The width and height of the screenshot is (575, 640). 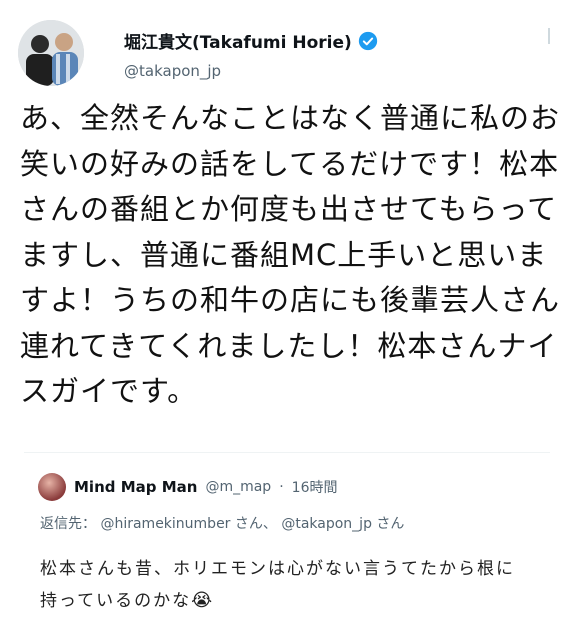 I want to click on quoted-author-avatar, so click(x=52, y=487).